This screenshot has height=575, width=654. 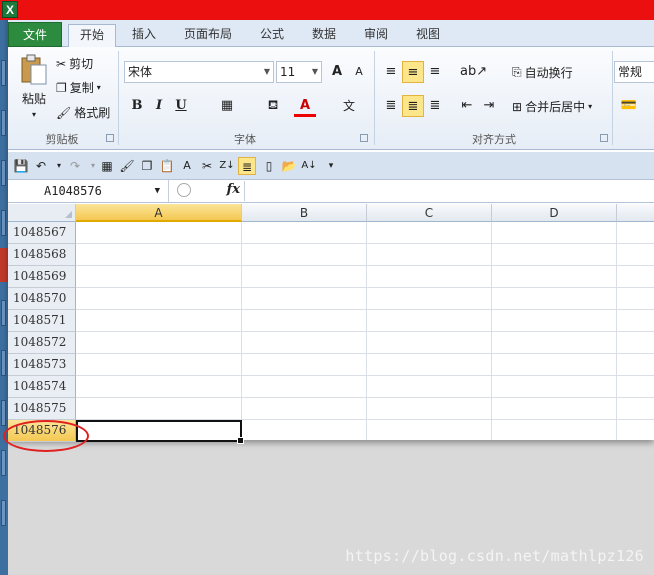 I want to click on clipboard-launcher-icon, so click(x=110, y=138).